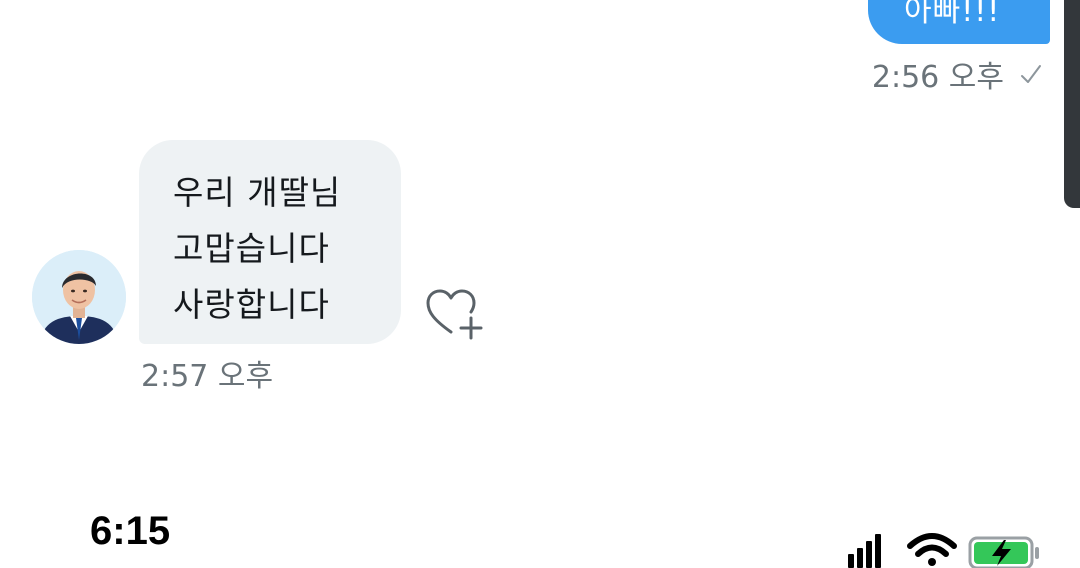 This screenshot has height=568, width=1080. I want to click on incoming-message-time: 2:57 오후, so click(207, 376).